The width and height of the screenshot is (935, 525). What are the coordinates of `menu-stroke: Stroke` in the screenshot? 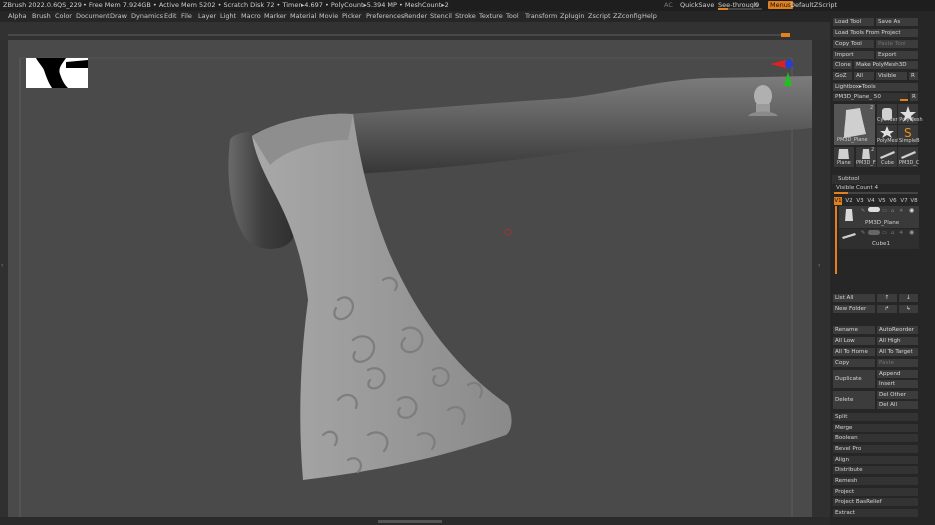 It's located at (465, 16).